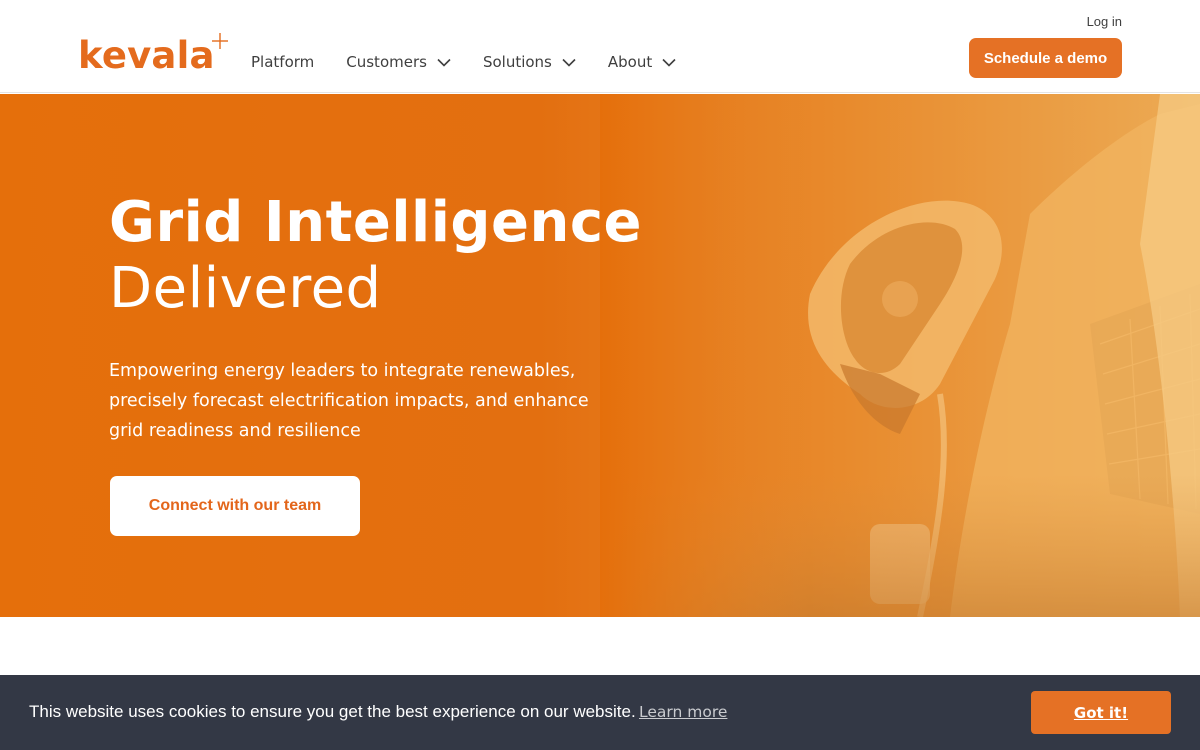 The image size is (1200, 750). I want to click on logo-text: kevala, so click(146, 55).